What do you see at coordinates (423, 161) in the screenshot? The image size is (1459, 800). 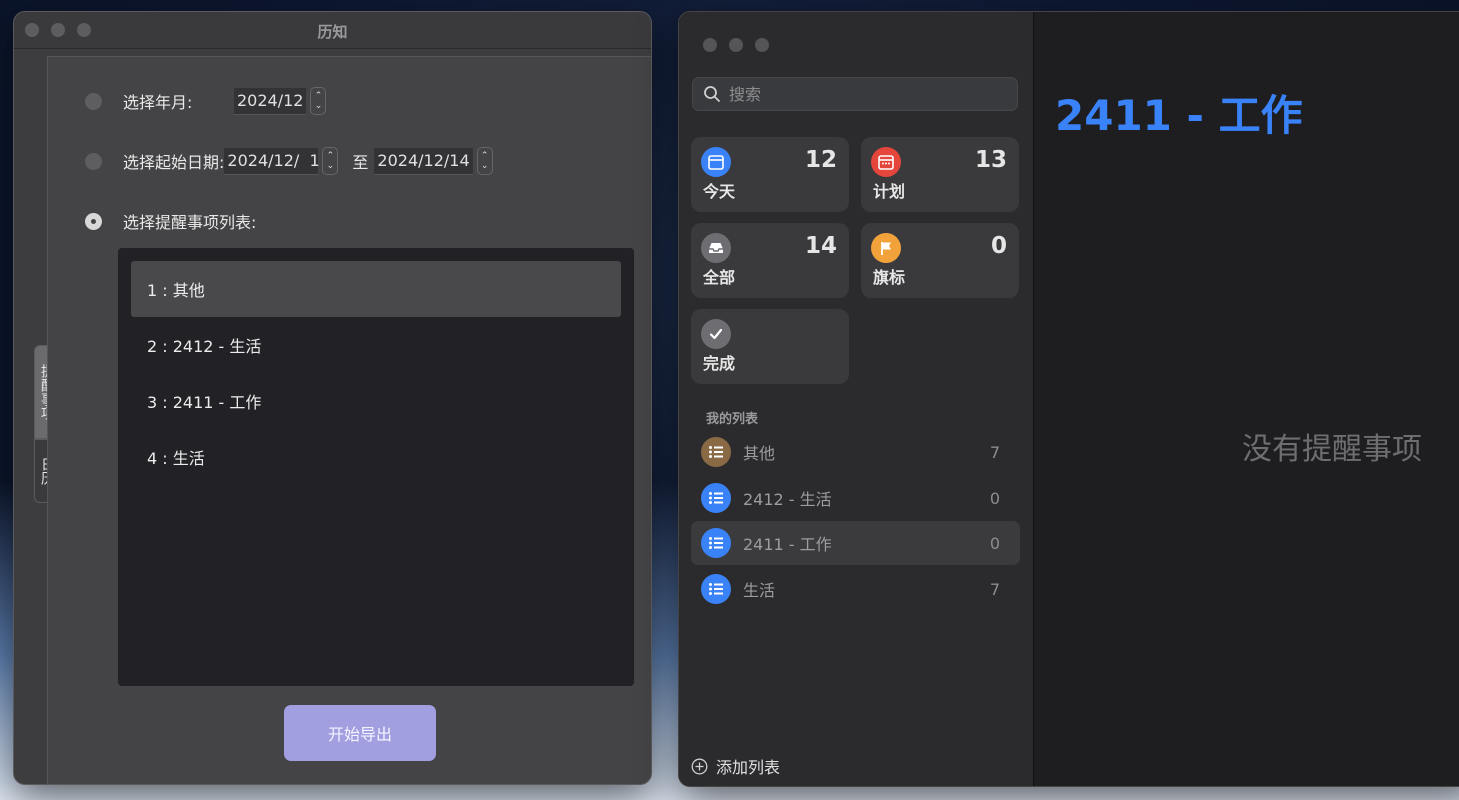 I see `end-date-field: 2024/12/14` at bounding box center [423, 161].